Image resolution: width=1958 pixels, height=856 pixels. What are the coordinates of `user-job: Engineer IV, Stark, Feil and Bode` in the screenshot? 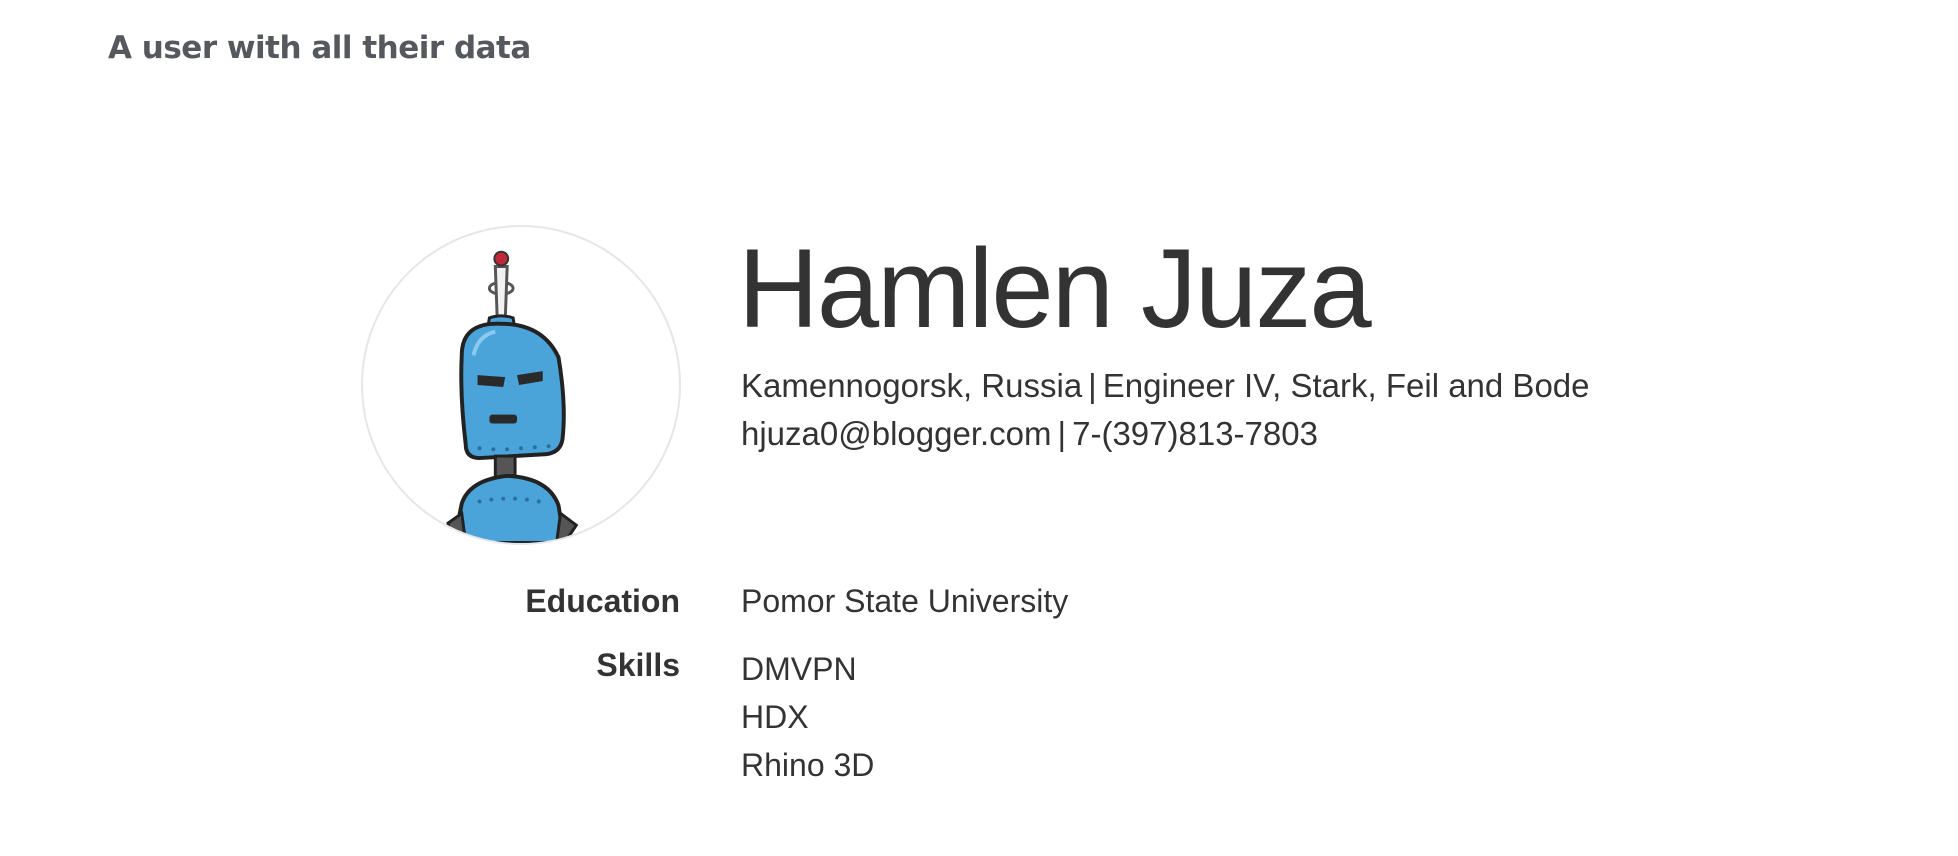 It's located at (1346, 385).